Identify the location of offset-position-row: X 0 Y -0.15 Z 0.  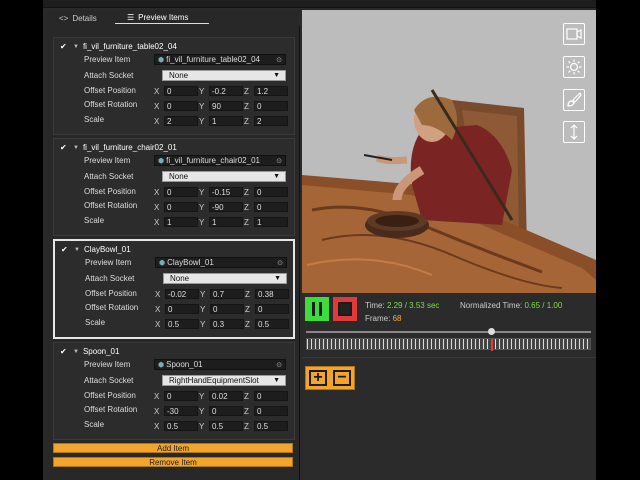
(224, 192).